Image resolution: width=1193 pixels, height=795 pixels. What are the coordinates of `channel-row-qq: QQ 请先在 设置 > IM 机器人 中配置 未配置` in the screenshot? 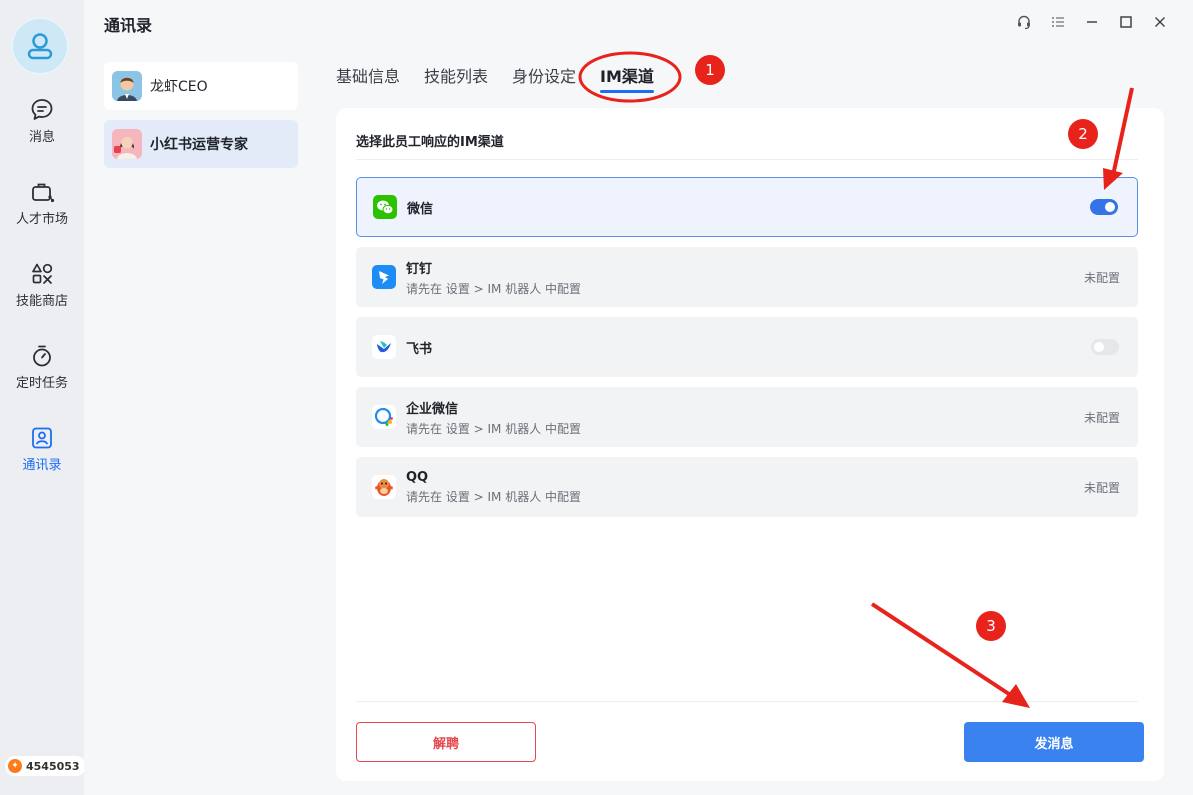 It's located at (747, 487).